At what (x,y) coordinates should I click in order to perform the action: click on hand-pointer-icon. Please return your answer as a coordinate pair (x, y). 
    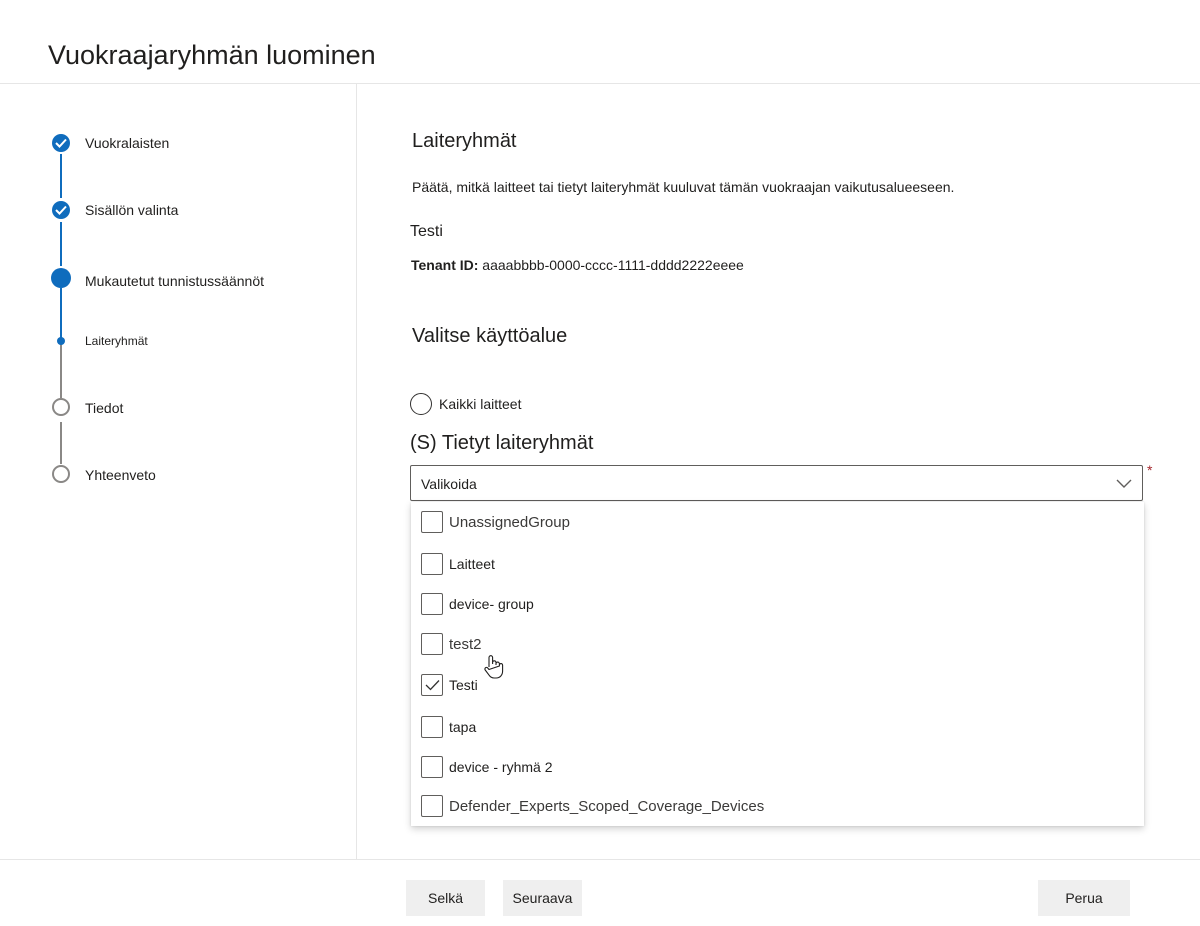
    Looking at the image, I should click on (494, 667).